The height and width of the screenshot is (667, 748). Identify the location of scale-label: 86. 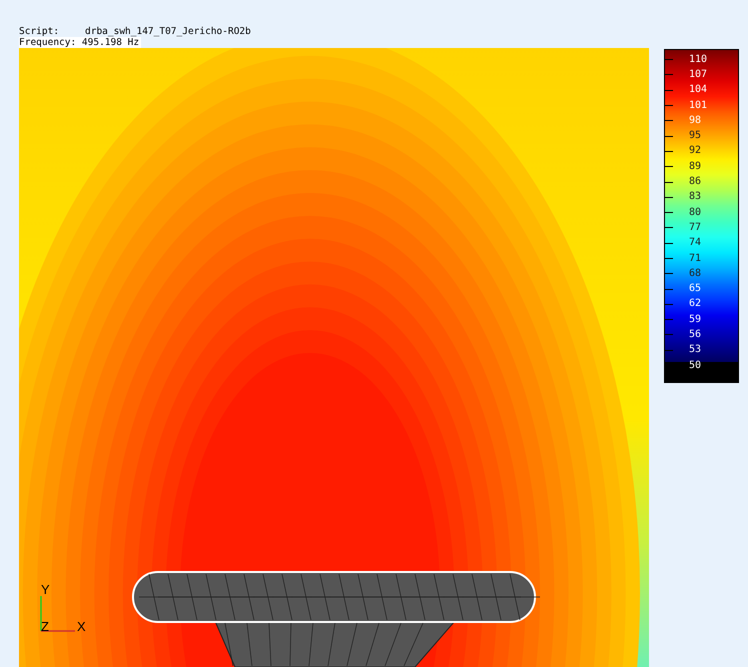
(695, 182).